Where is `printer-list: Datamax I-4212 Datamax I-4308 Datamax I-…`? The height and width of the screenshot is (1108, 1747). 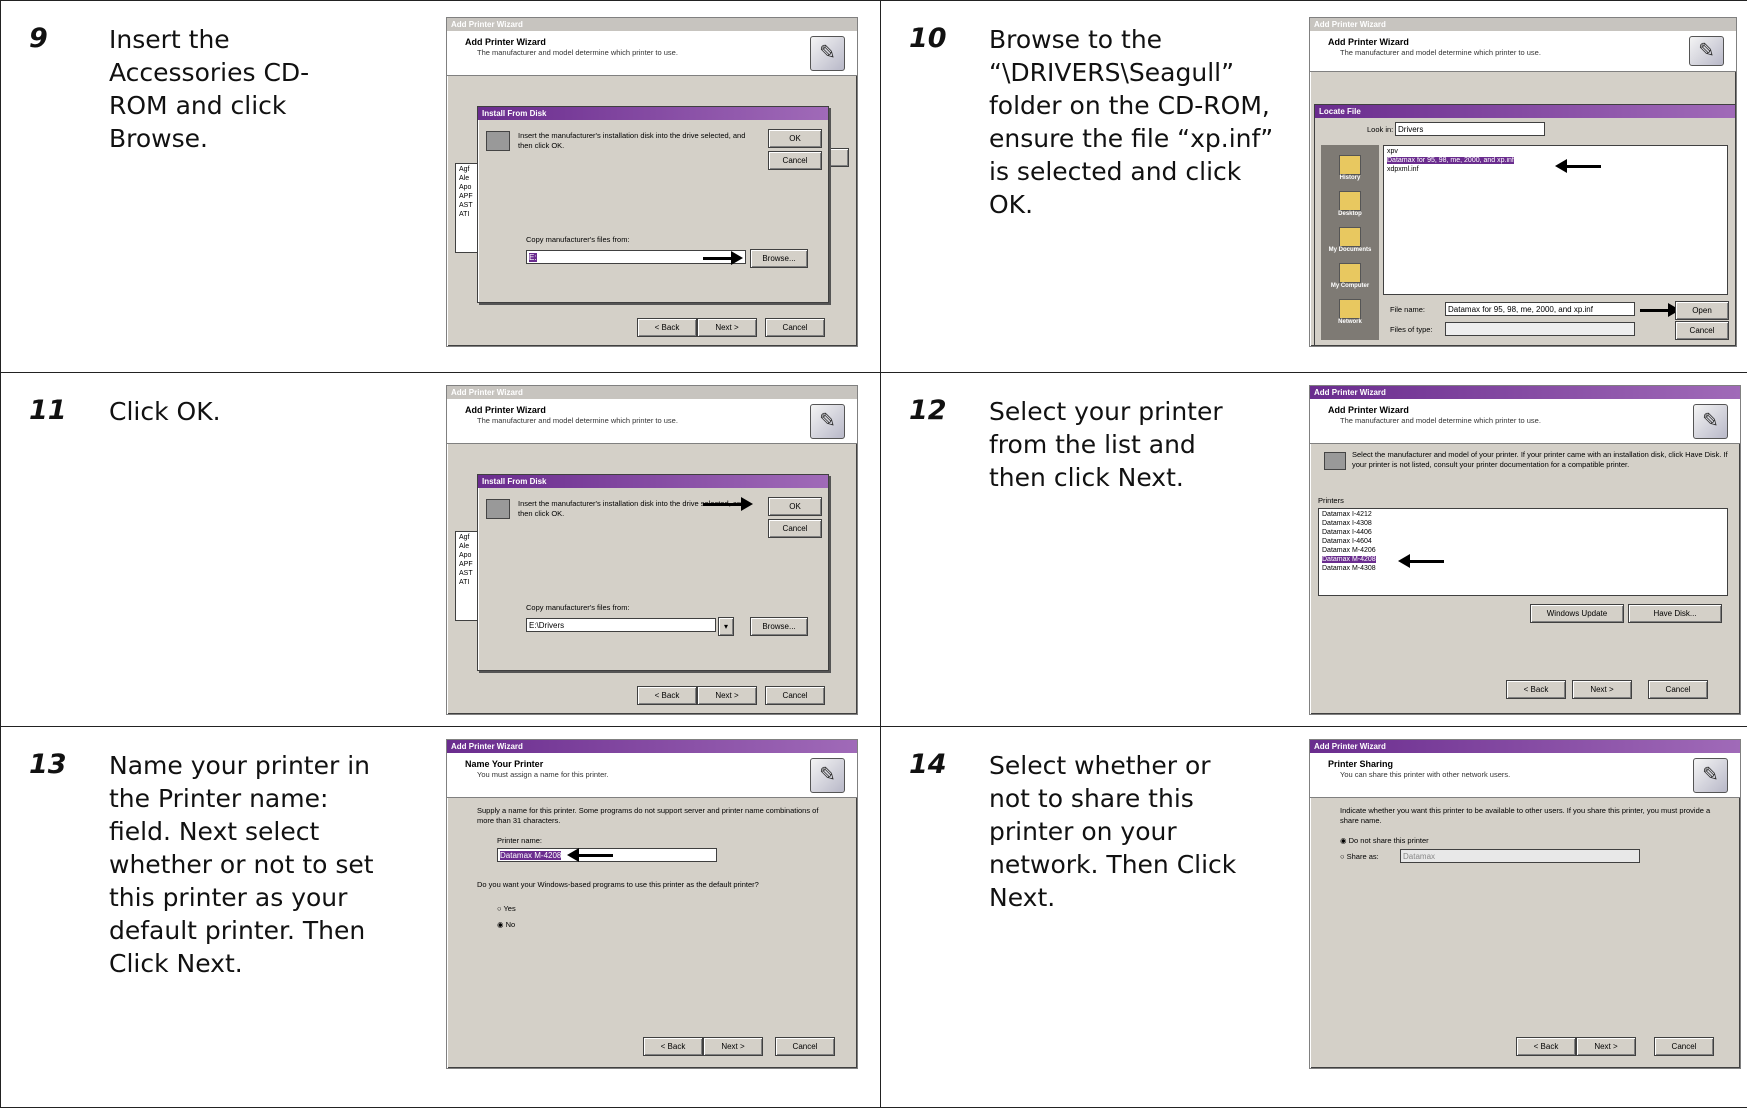 printer-list: Datamax I-4212 Datamax I-4308 Datamax I-… is located at coordinates (1523, 552).